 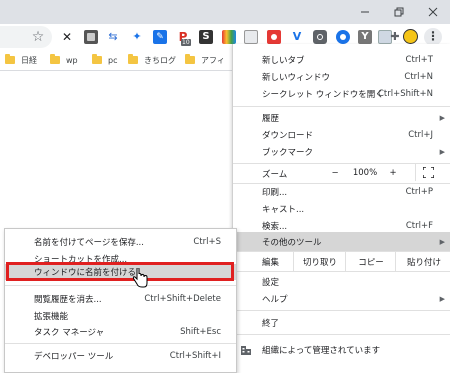 I want to click on shortcut-label: Ctrl+J, so click(x=420, y=134).